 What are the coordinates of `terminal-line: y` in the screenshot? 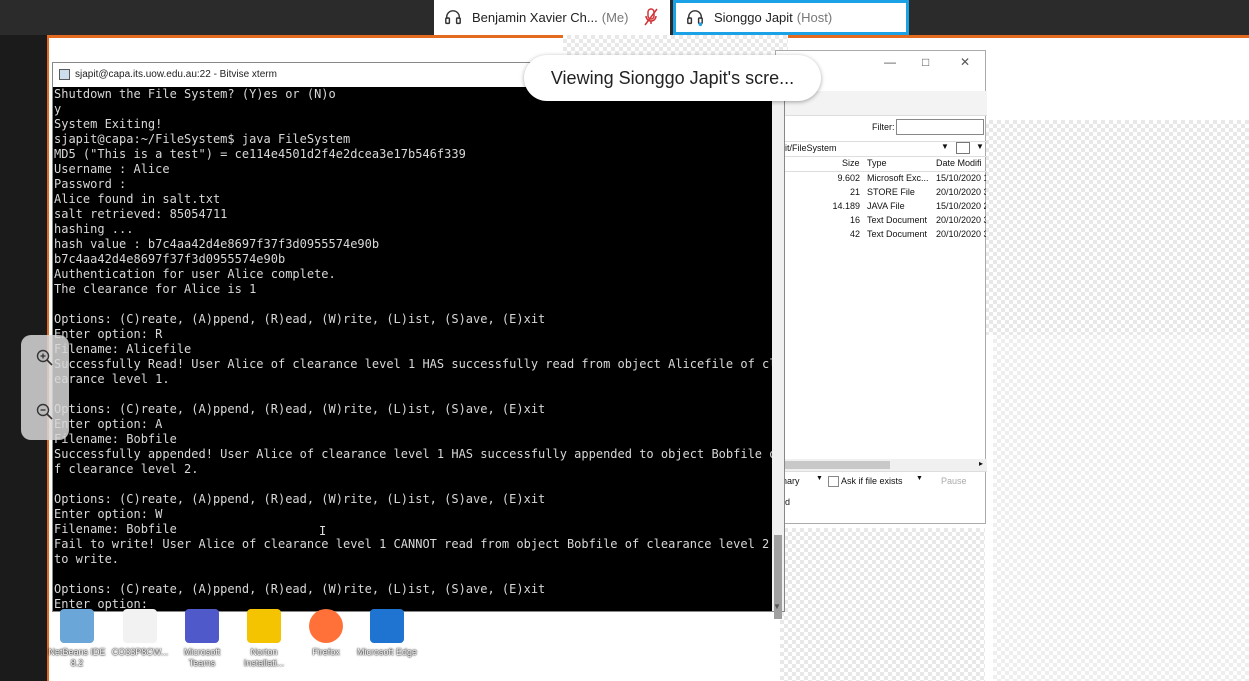 It's located at (58, 109).